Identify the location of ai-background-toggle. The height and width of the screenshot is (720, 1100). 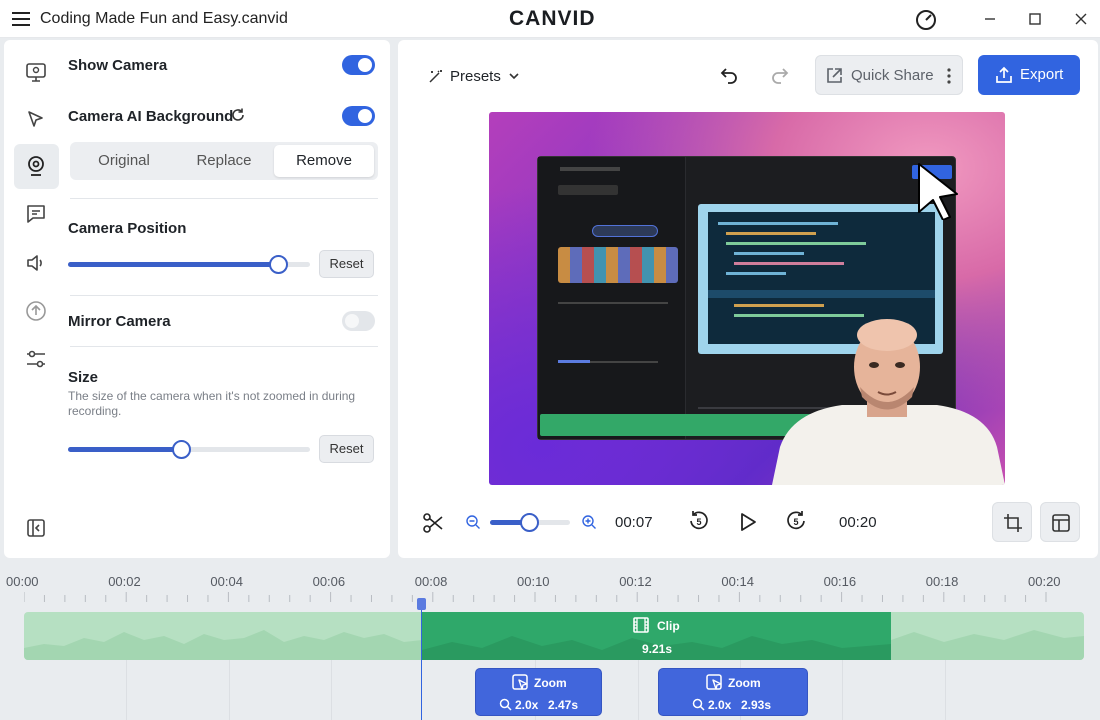
(358, 116).